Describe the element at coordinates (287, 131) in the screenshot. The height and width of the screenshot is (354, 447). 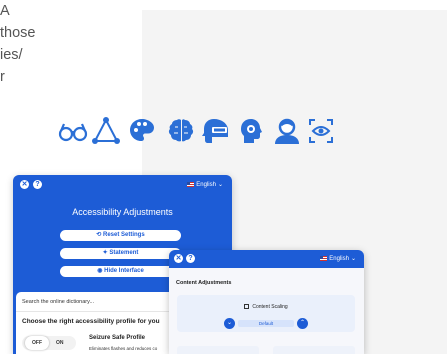
I see `person-icon` at that location.